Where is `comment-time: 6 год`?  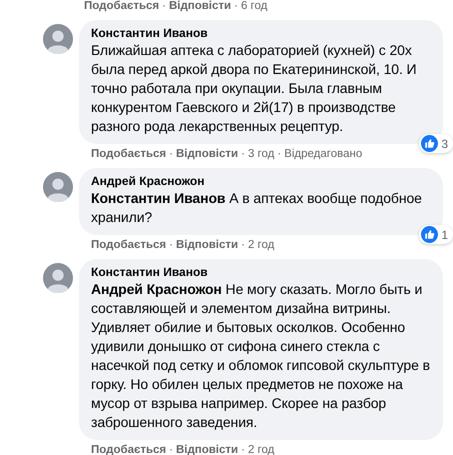
comment-time: 6 год is located at coordinates (254, 6).